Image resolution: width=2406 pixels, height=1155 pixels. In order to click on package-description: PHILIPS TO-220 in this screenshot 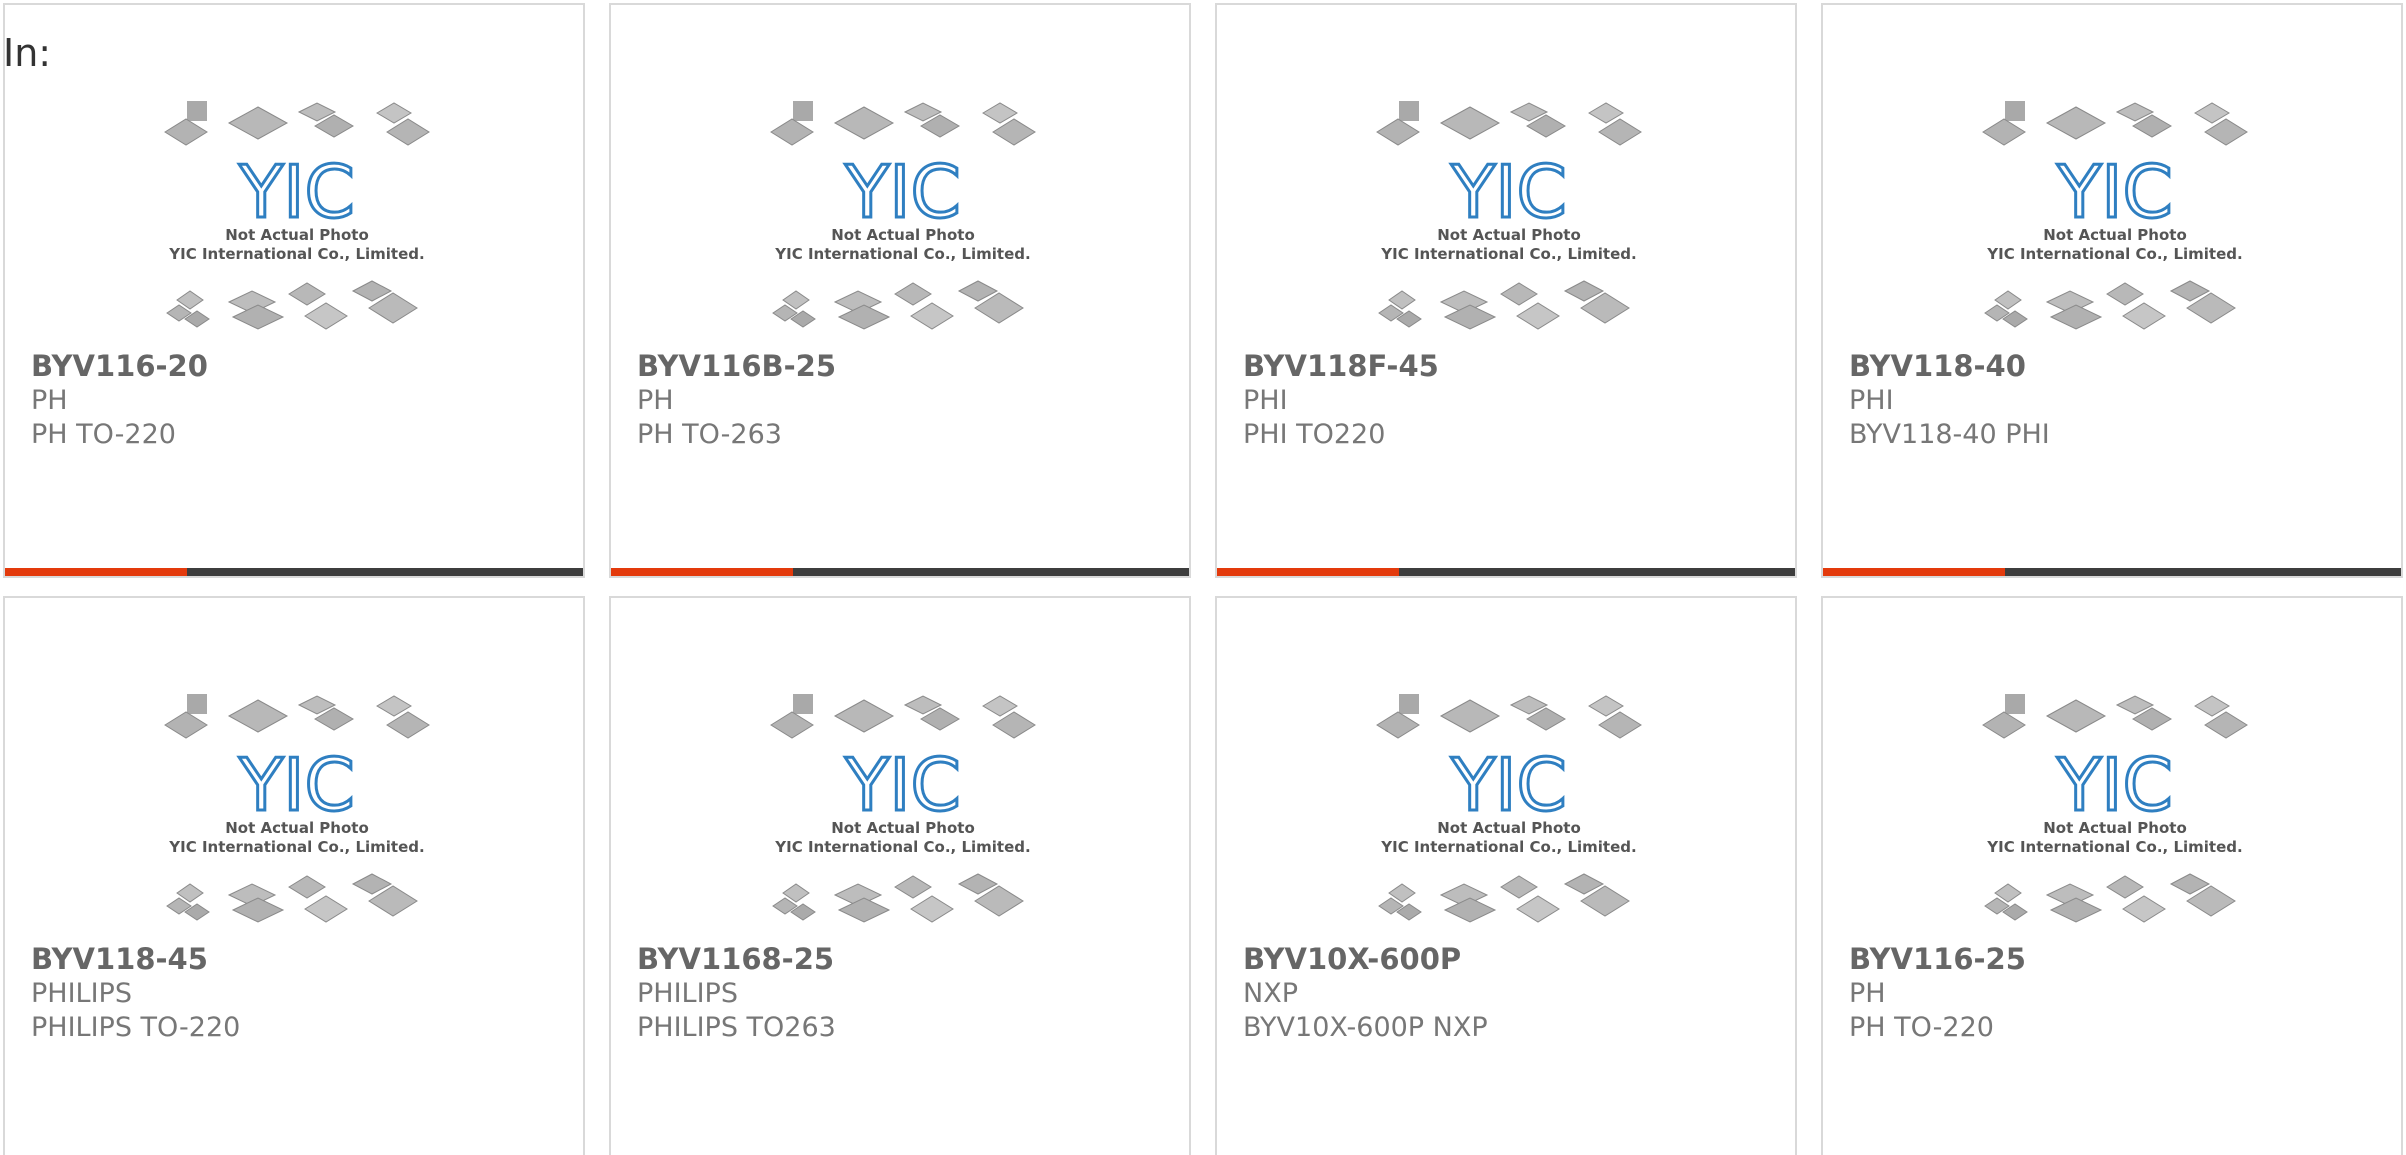, I will do `click(136, 1027)`.